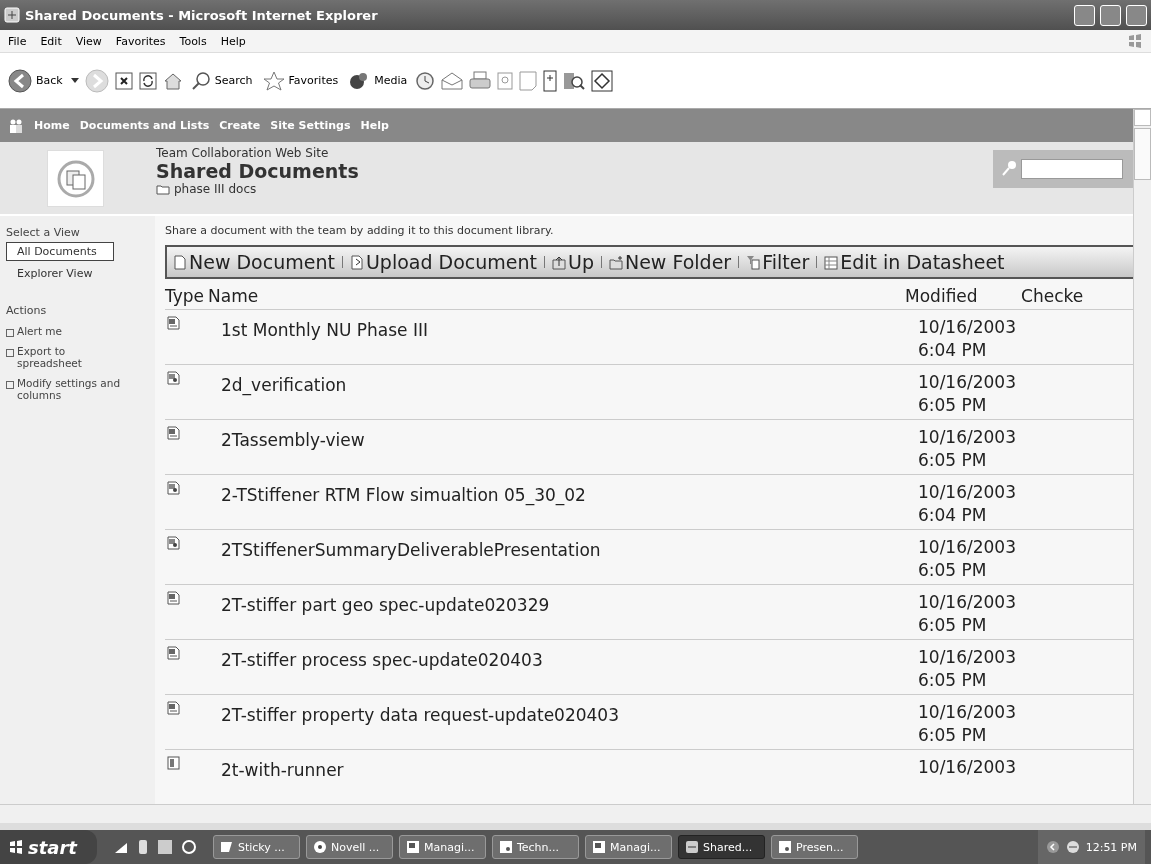 This screenshot has height=864, width=1151. Describe the element at coordinates (88, 41) in the screenshot. I see `menu-item: View` at that location.